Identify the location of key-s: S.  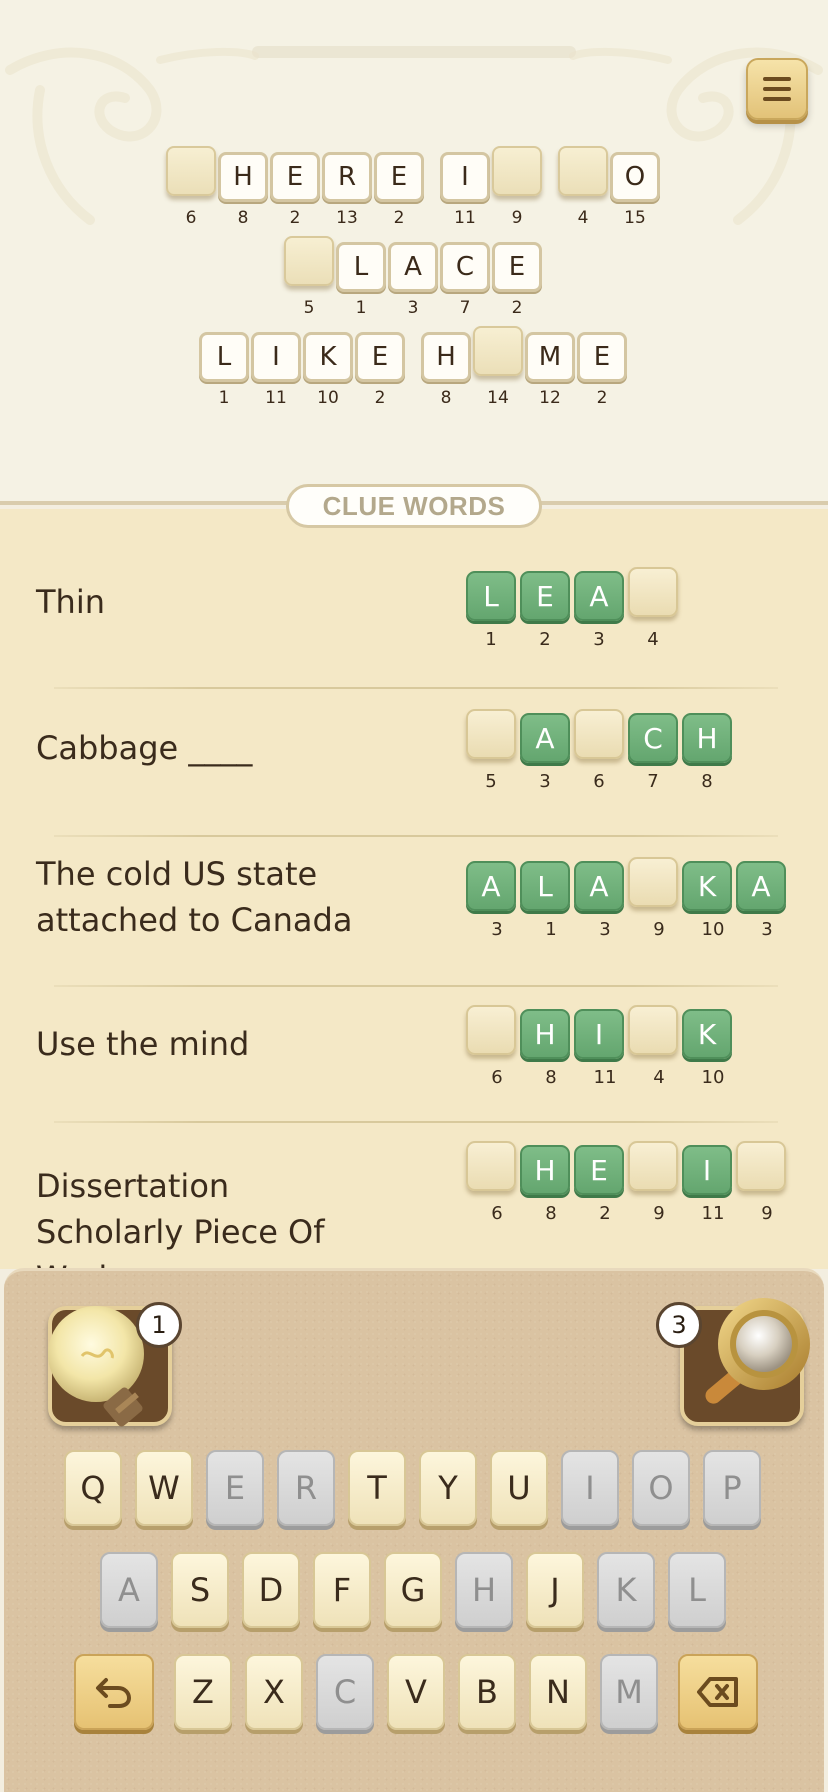
(200, 1590).